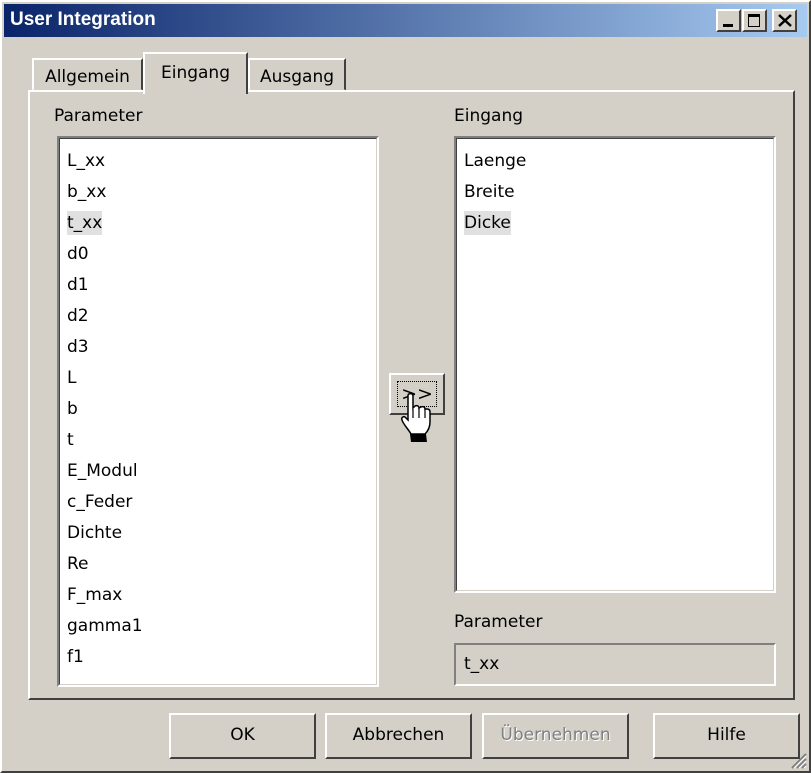  I want to click on parameter-list-item-label: d1, so click(78, 285).